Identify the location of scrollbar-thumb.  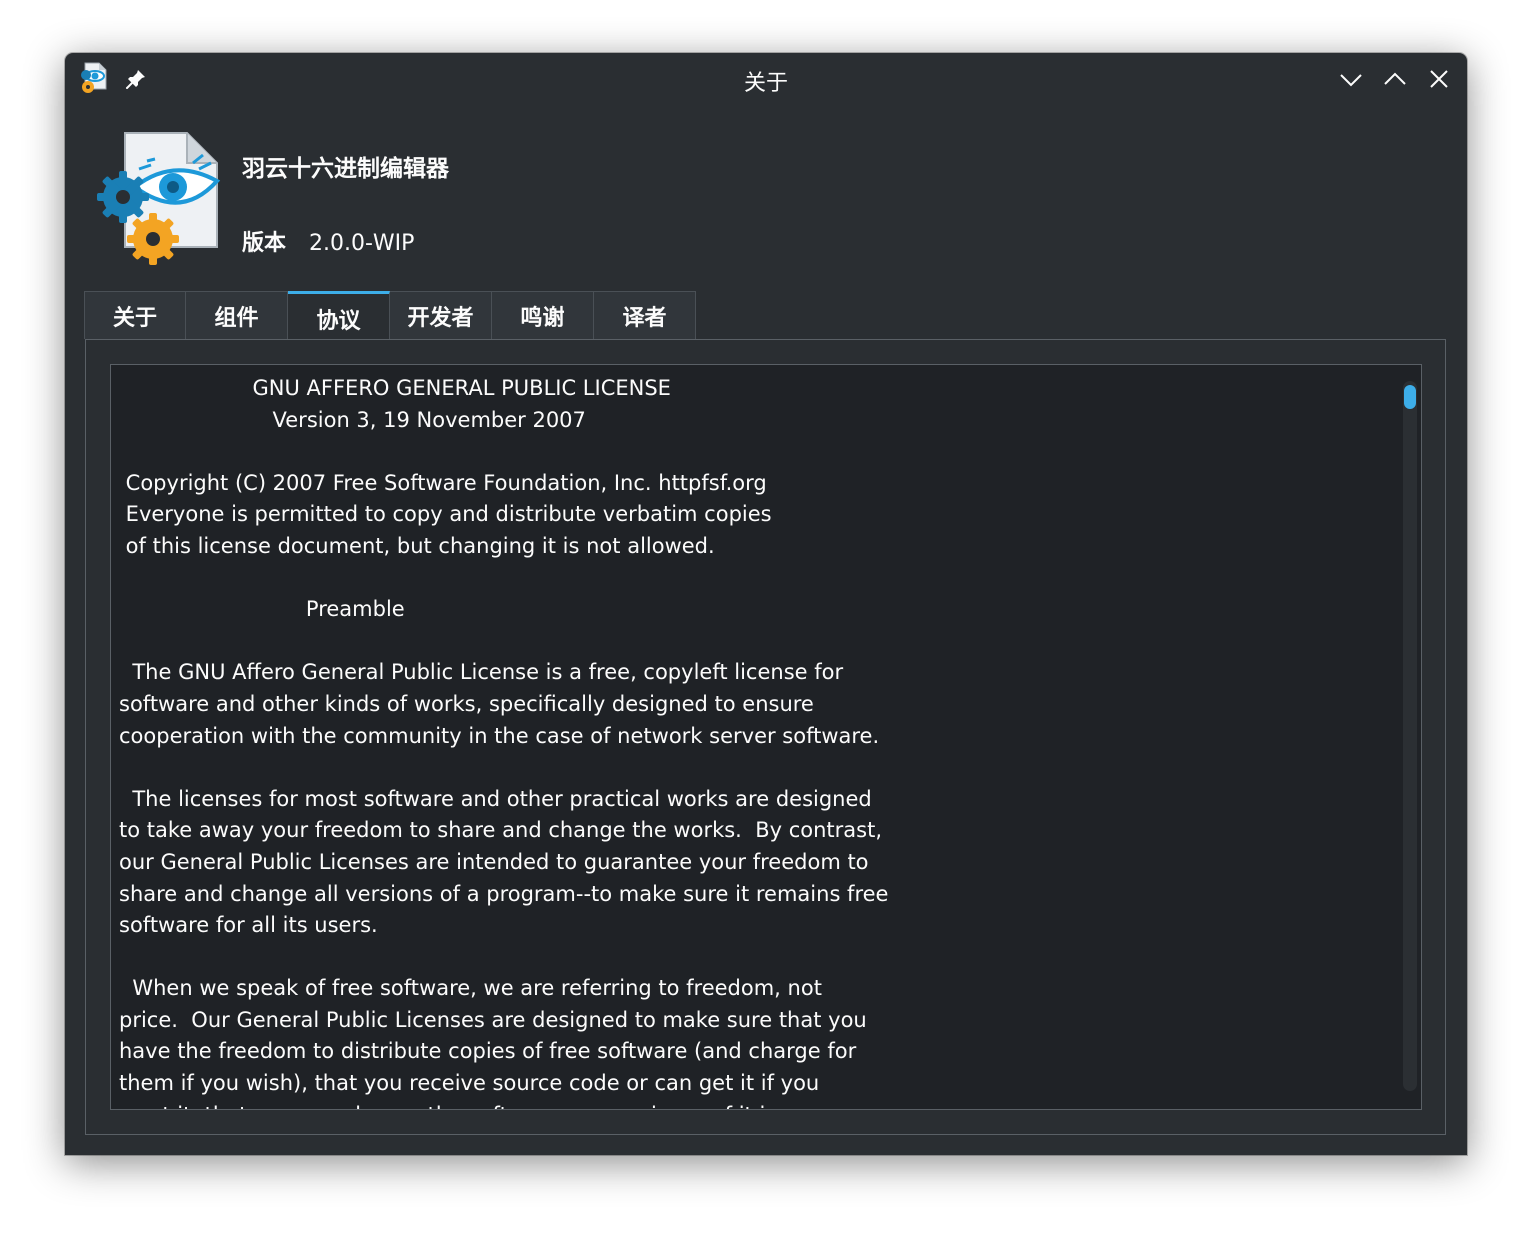
(1410, 397).